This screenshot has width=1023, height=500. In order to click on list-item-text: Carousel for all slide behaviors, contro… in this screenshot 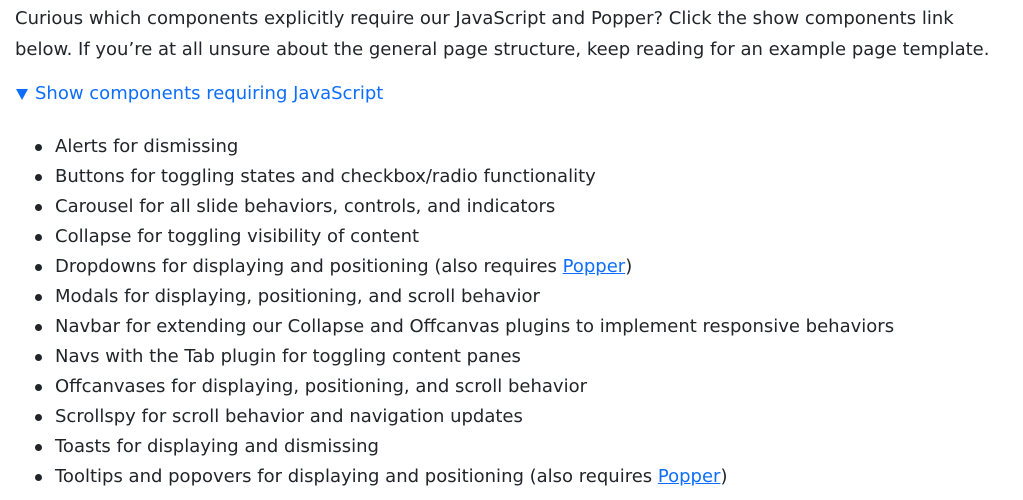, I will do `click(305, 206)`.